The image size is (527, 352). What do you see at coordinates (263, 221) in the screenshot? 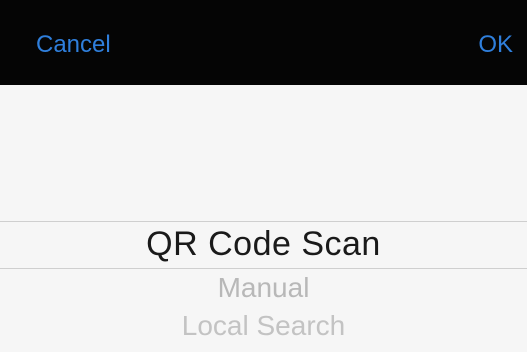
I see `selection-indicator-top-line` at bounding box center [263, 221].